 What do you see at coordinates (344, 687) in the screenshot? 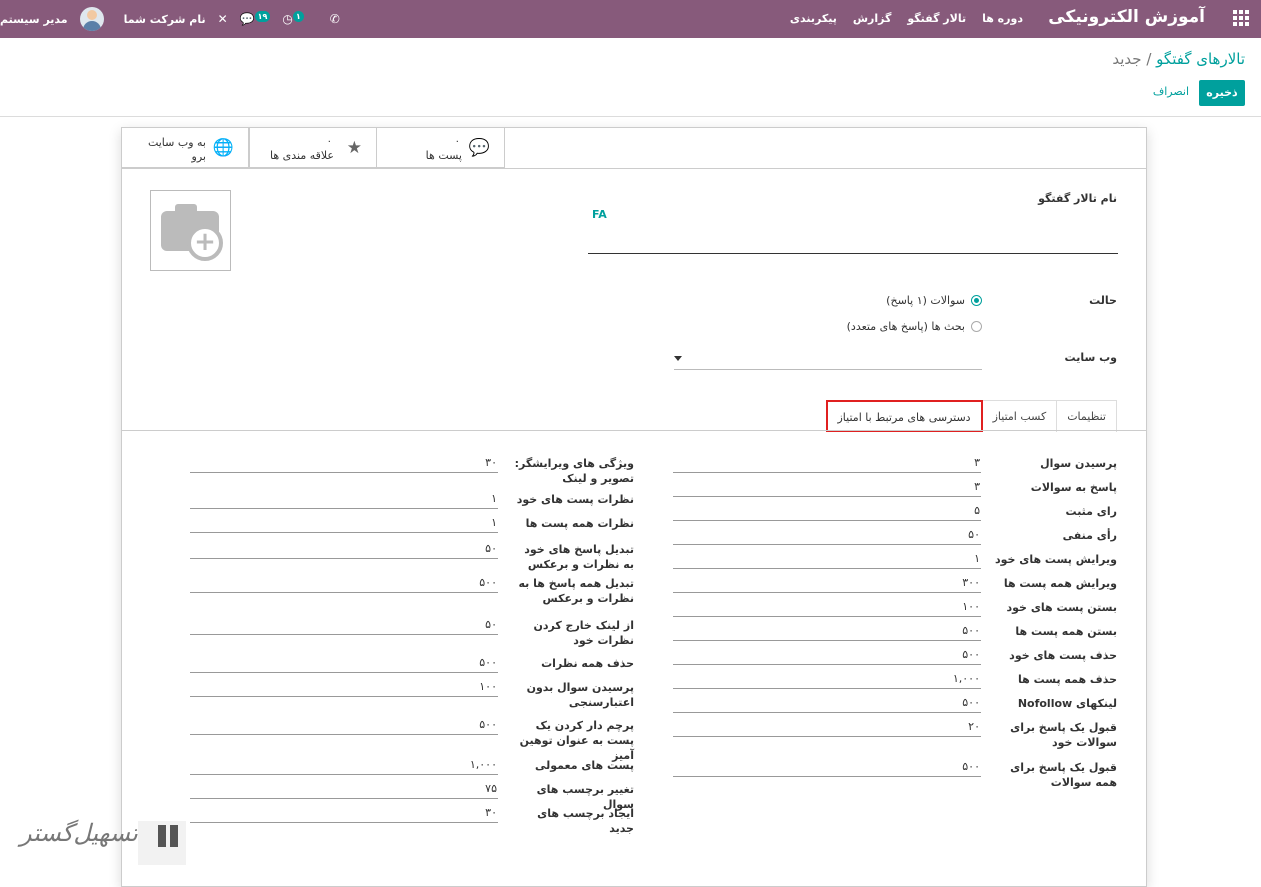
I see `karma-left-value: ۱۰۰` at bounding box center [344, 687].